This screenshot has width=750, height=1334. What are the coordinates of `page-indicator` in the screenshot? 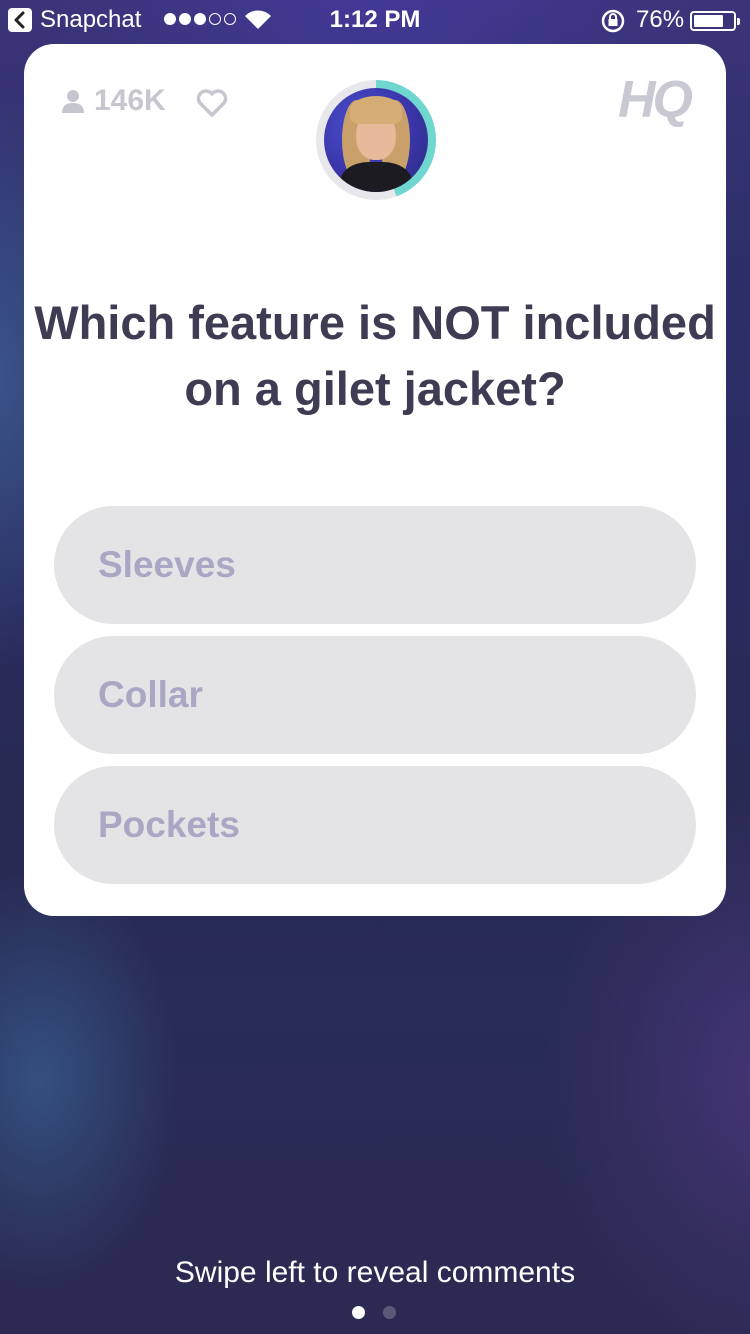 It's located at (374, 1312).